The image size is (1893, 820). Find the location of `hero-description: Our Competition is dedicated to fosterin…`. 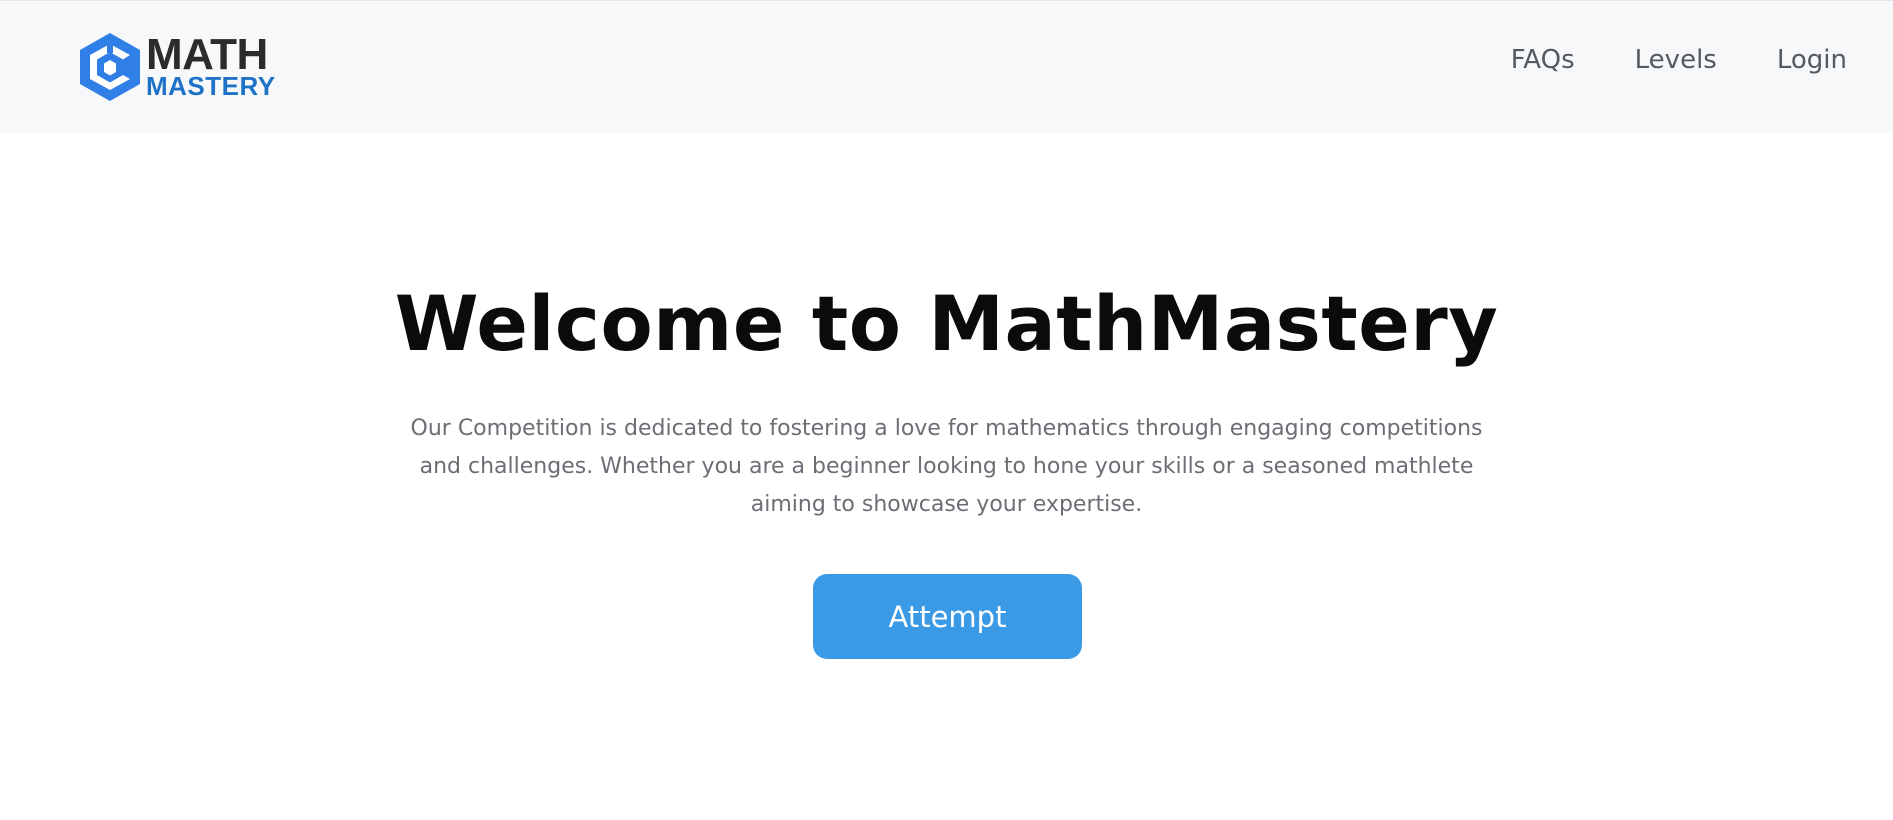

hero-description: Our Competition is dedicated to fosterin… is located at coordinates (946, 466).